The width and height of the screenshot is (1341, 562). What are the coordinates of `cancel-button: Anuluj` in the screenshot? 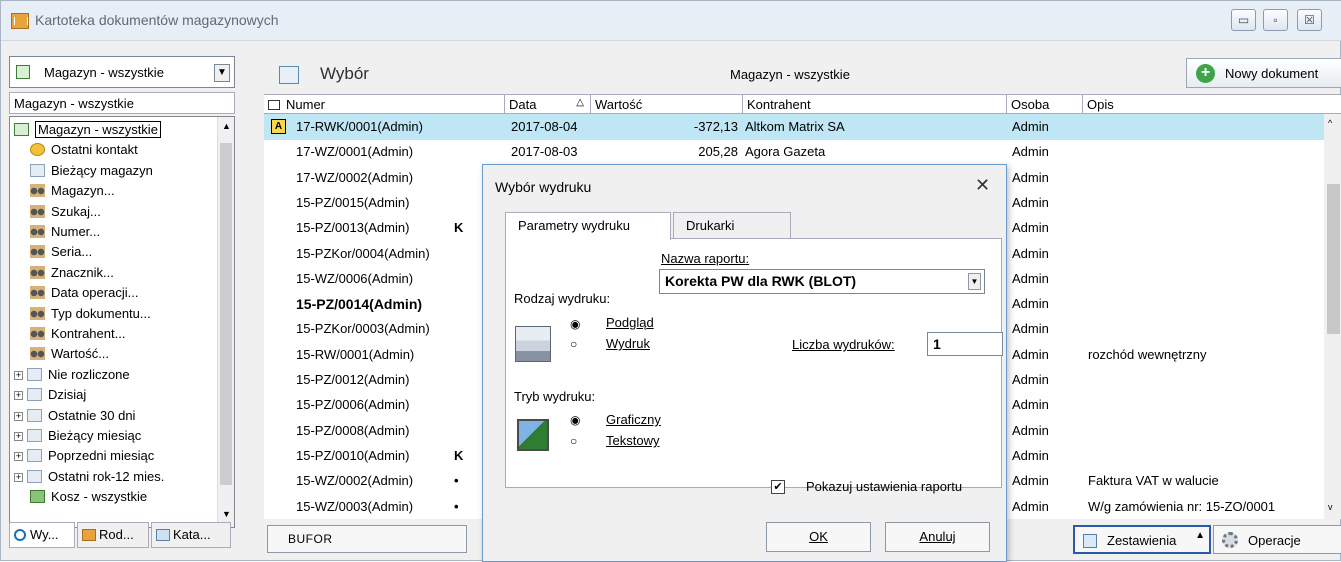 It's located at (937, 537).